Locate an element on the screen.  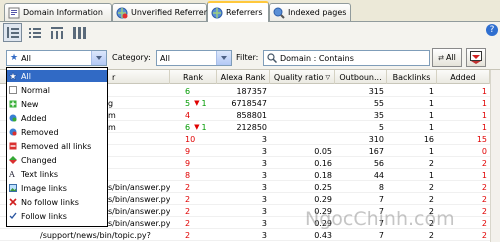
outbound-cell: 55 is located at coordinates (378, 103).